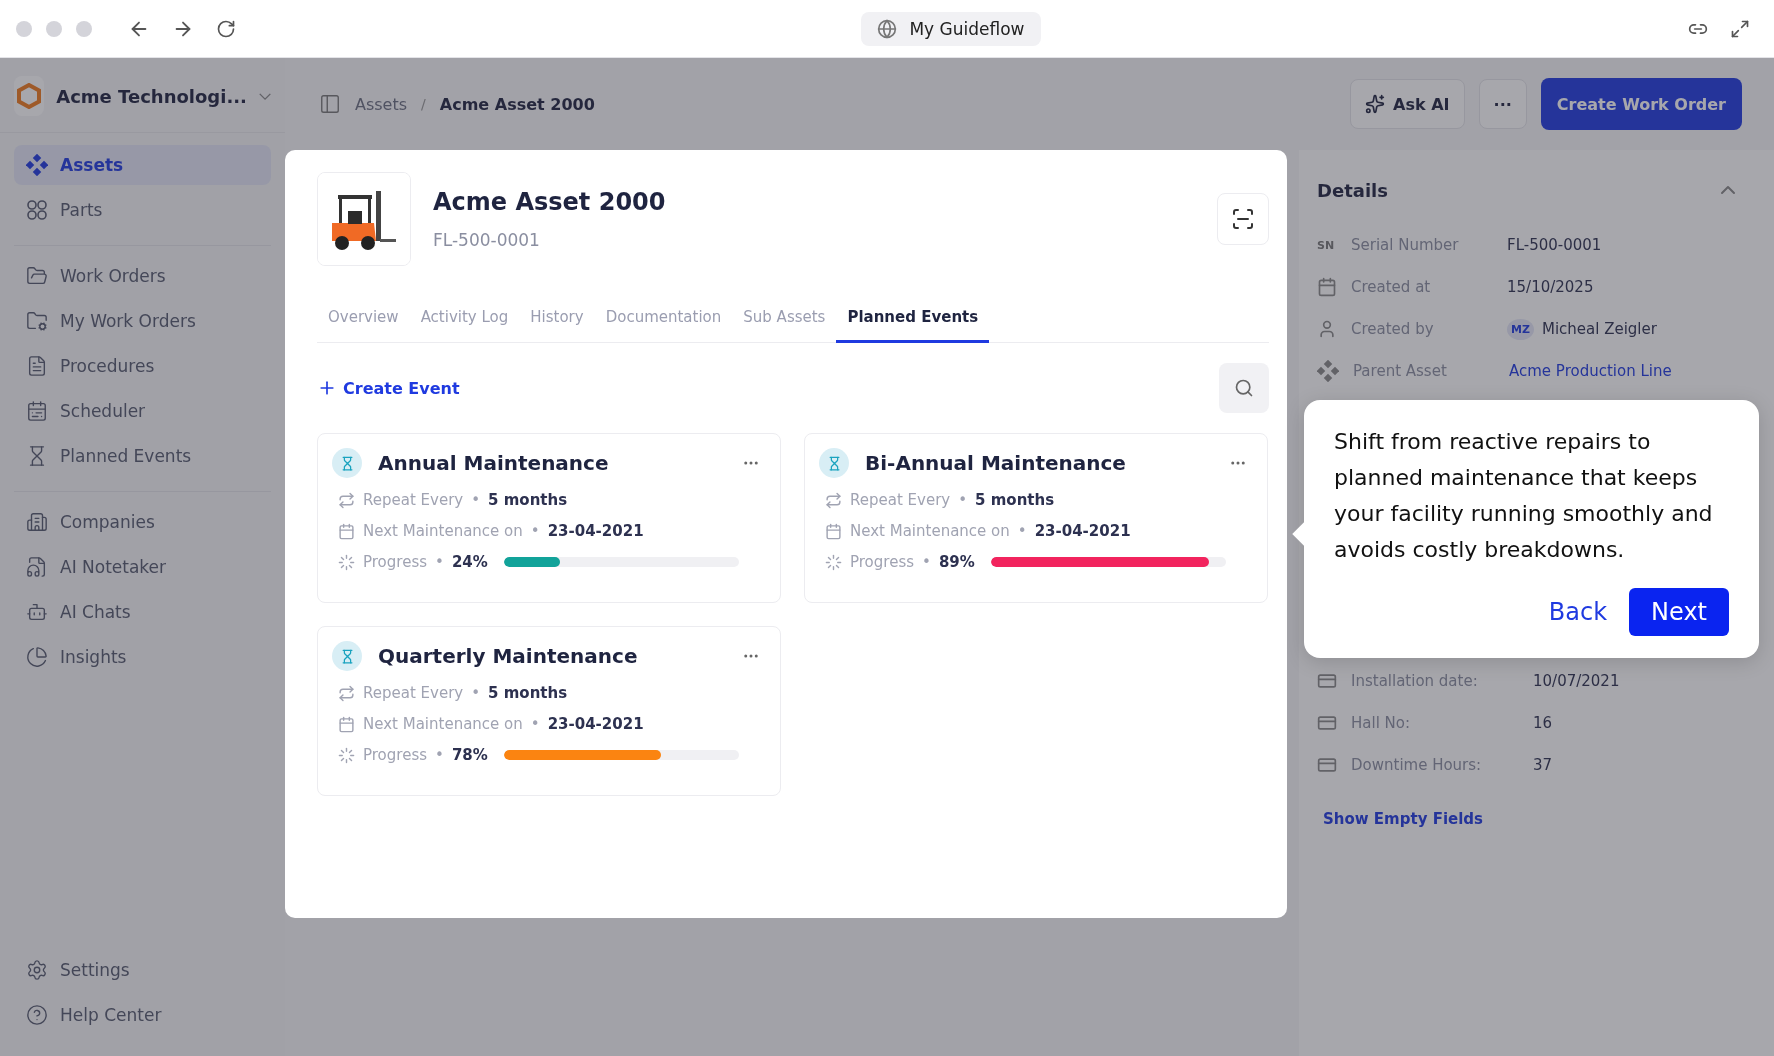 The image size is (1774, 1056). Describe the element at coordinates (1381, 723) in the screenshot. I see `detail-label: Hall No:` at that location.